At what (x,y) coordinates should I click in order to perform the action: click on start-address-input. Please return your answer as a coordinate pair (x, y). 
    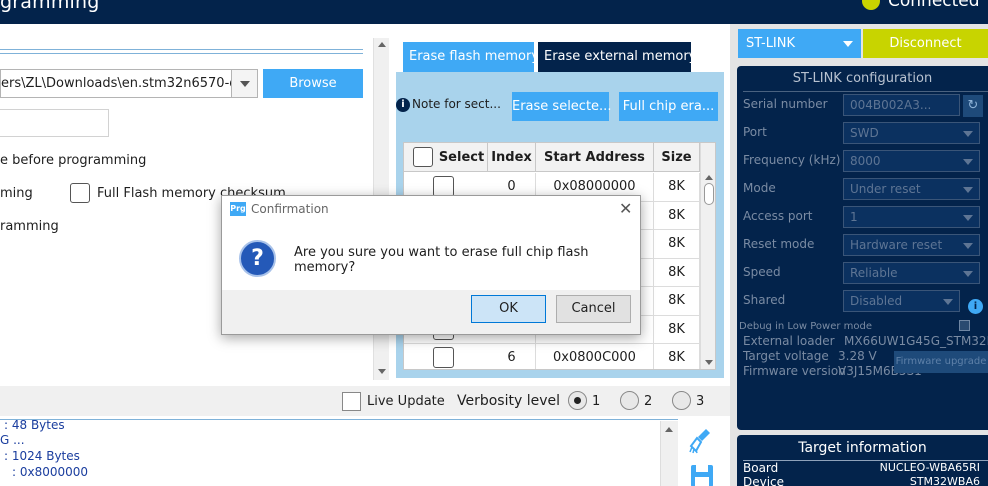
    Looking at the image, I should click on (54, 123).